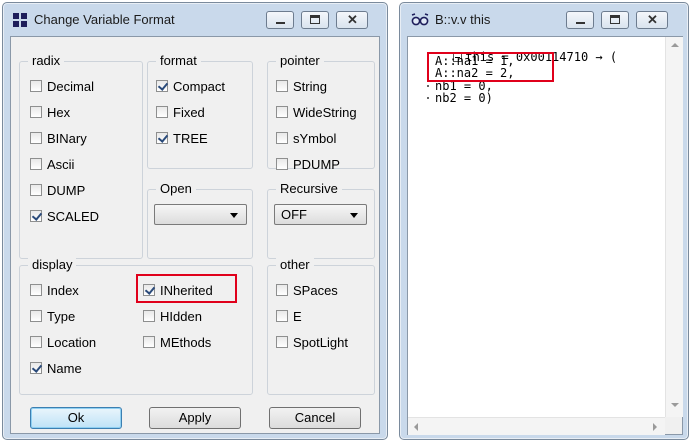  What do you see at coordinates (76, 418) in the screenshot?
I see `ok-button: Ok` at bounding box center [76, 418].